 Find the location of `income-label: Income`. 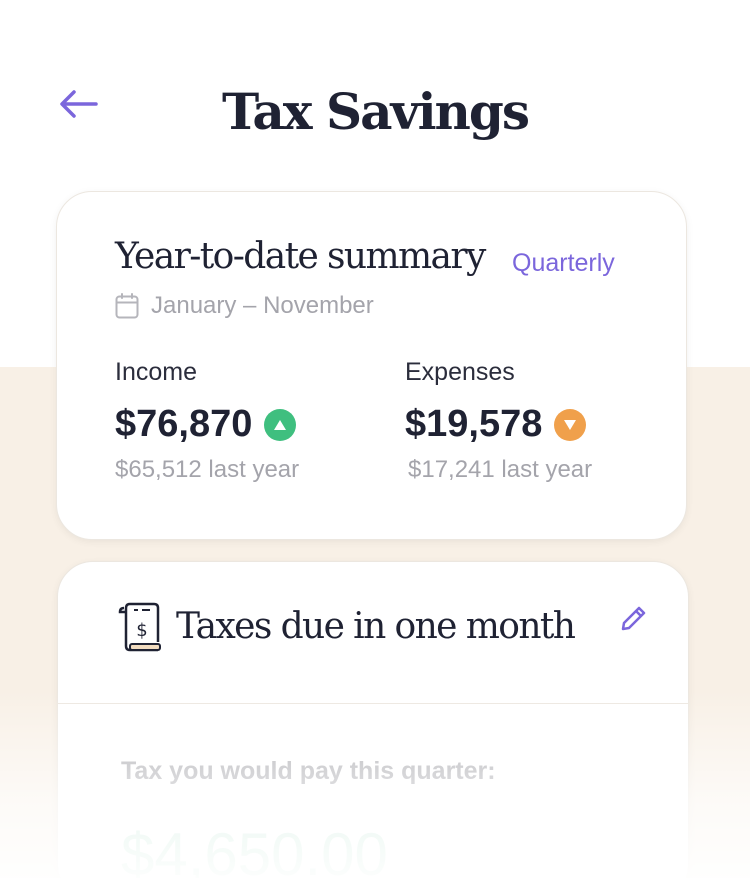

income-label: Income is located at coordinates (156, 372).